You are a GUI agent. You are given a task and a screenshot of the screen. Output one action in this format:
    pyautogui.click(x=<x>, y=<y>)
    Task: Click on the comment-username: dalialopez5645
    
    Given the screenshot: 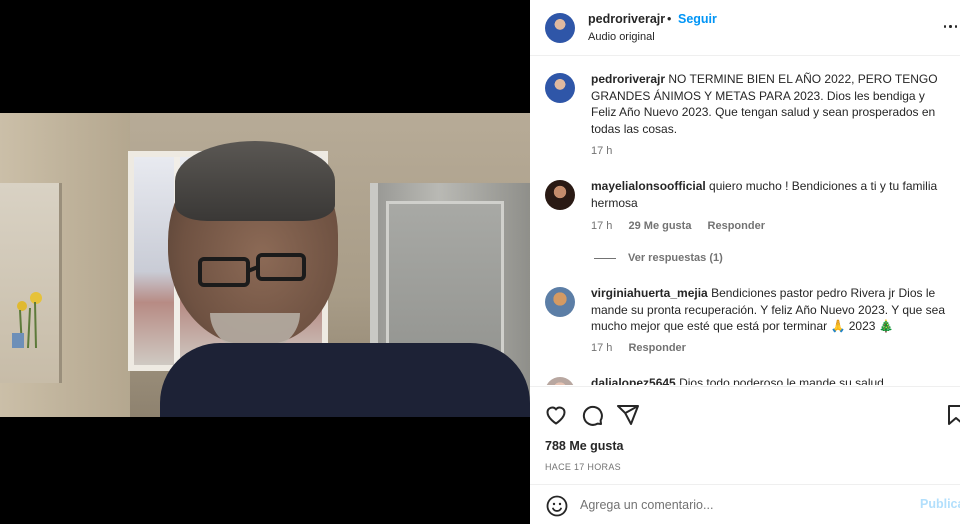 What is the action you would take?
    pyautogui.click(x=633, y=380)
    